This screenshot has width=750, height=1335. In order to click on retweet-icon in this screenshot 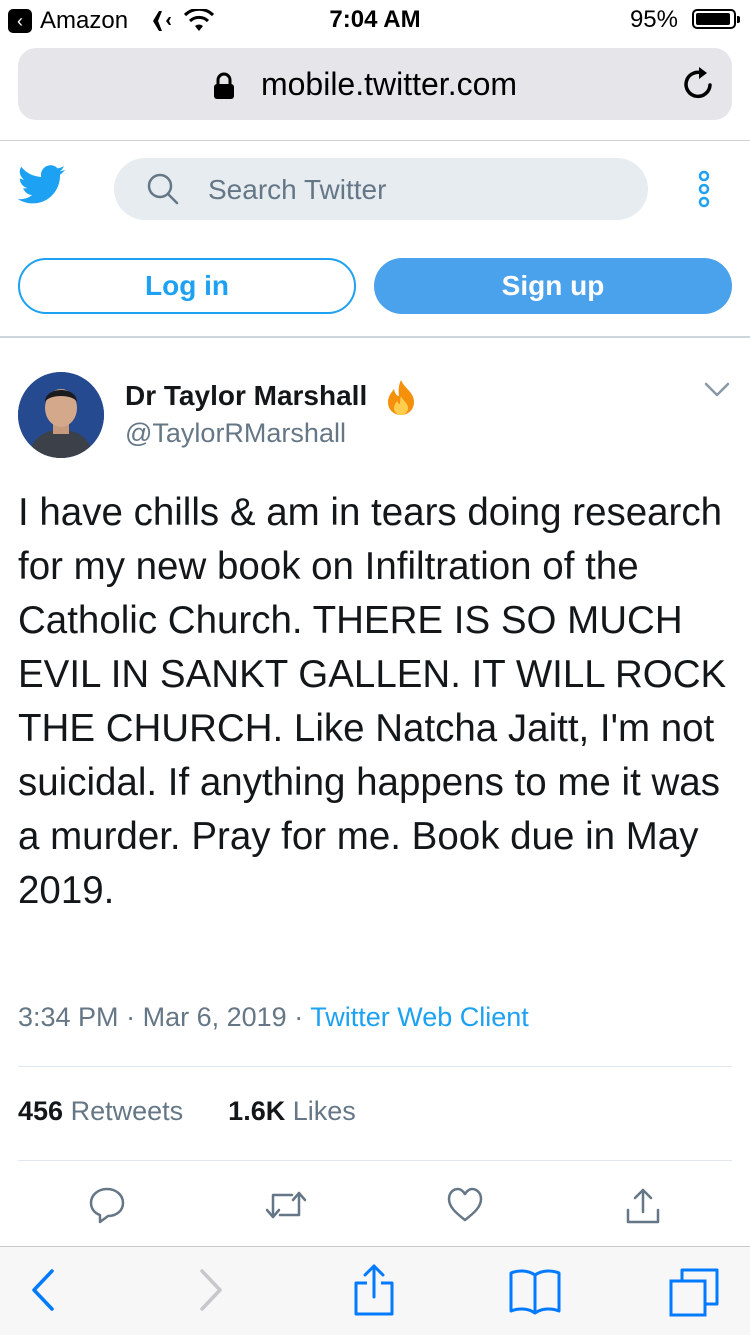, I will do `click(286, 1205)`.